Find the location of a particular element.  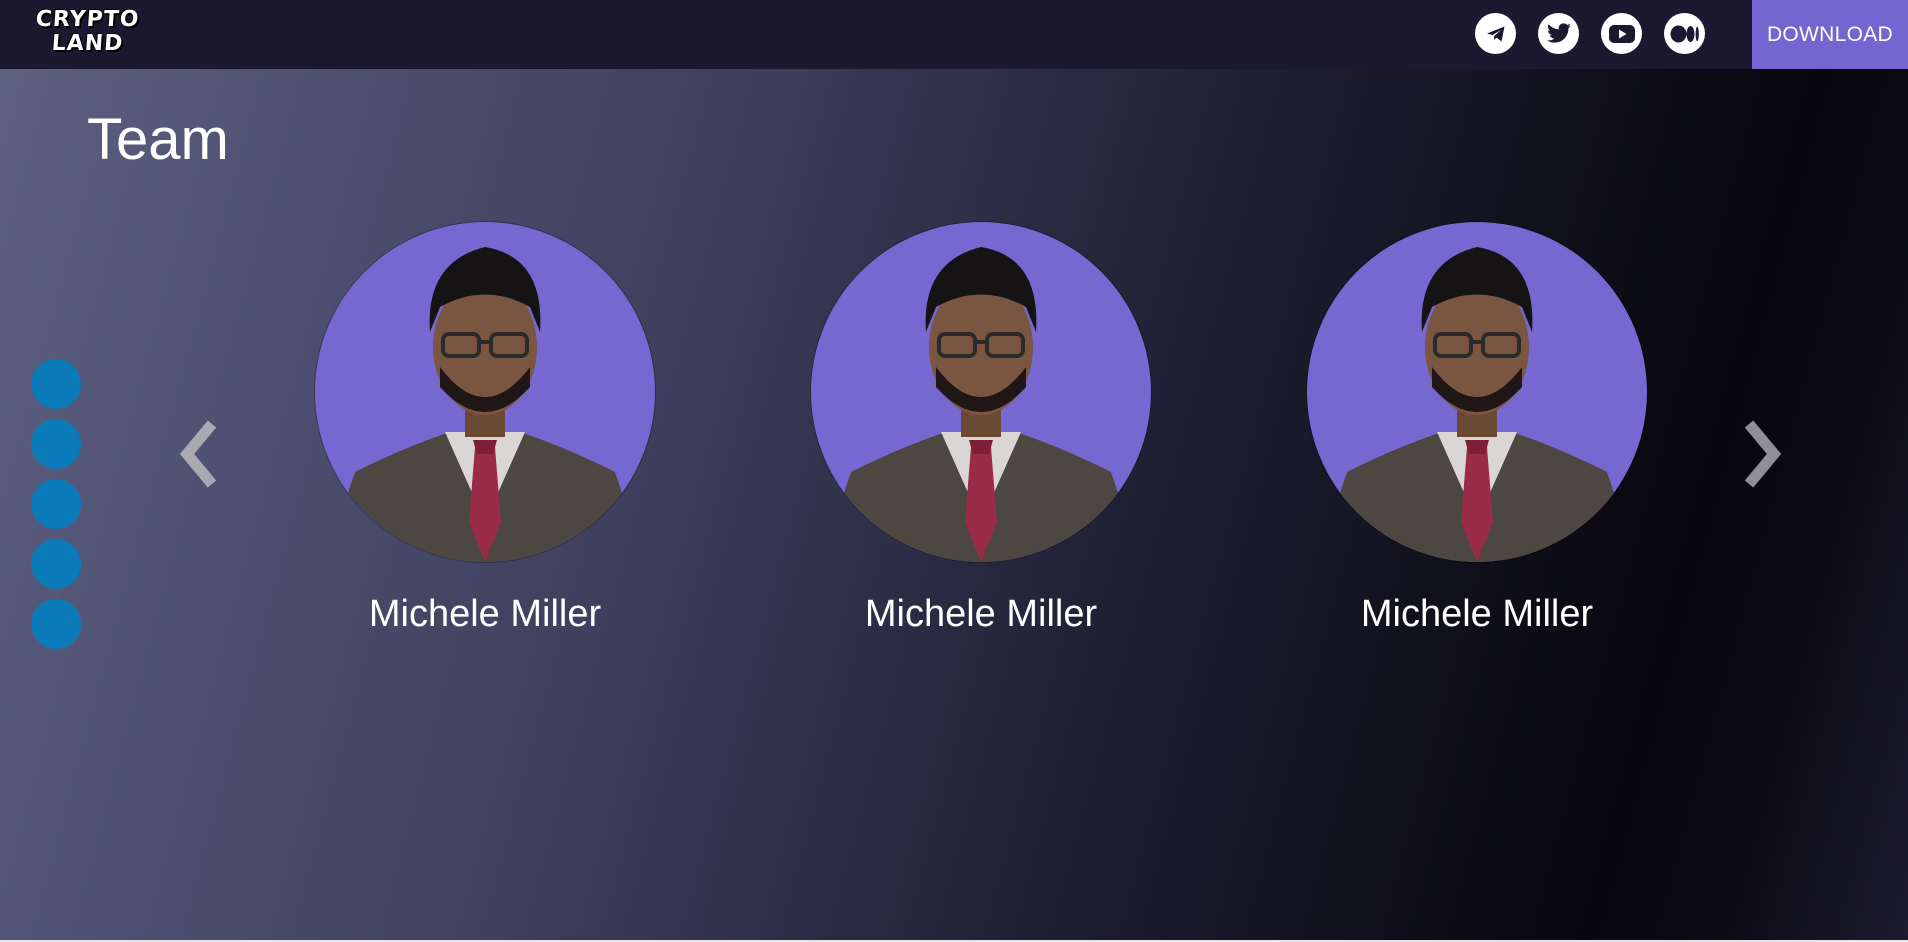

twitter-link is located at coordinates (1558, 33).